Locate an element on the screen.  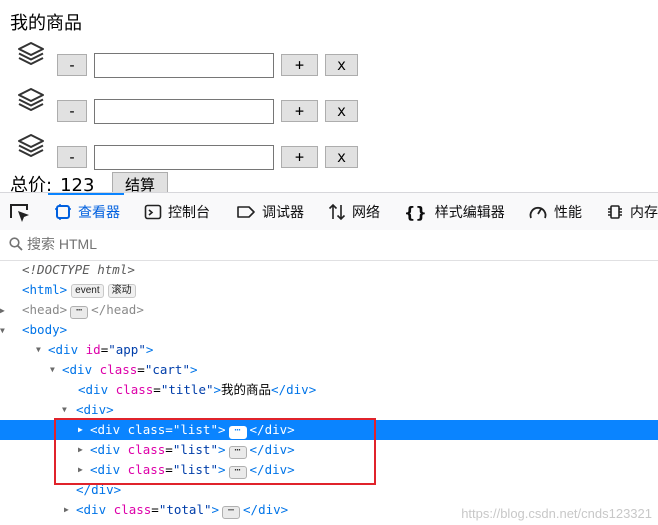
tag-name: html is located at coordinates (44, 289).